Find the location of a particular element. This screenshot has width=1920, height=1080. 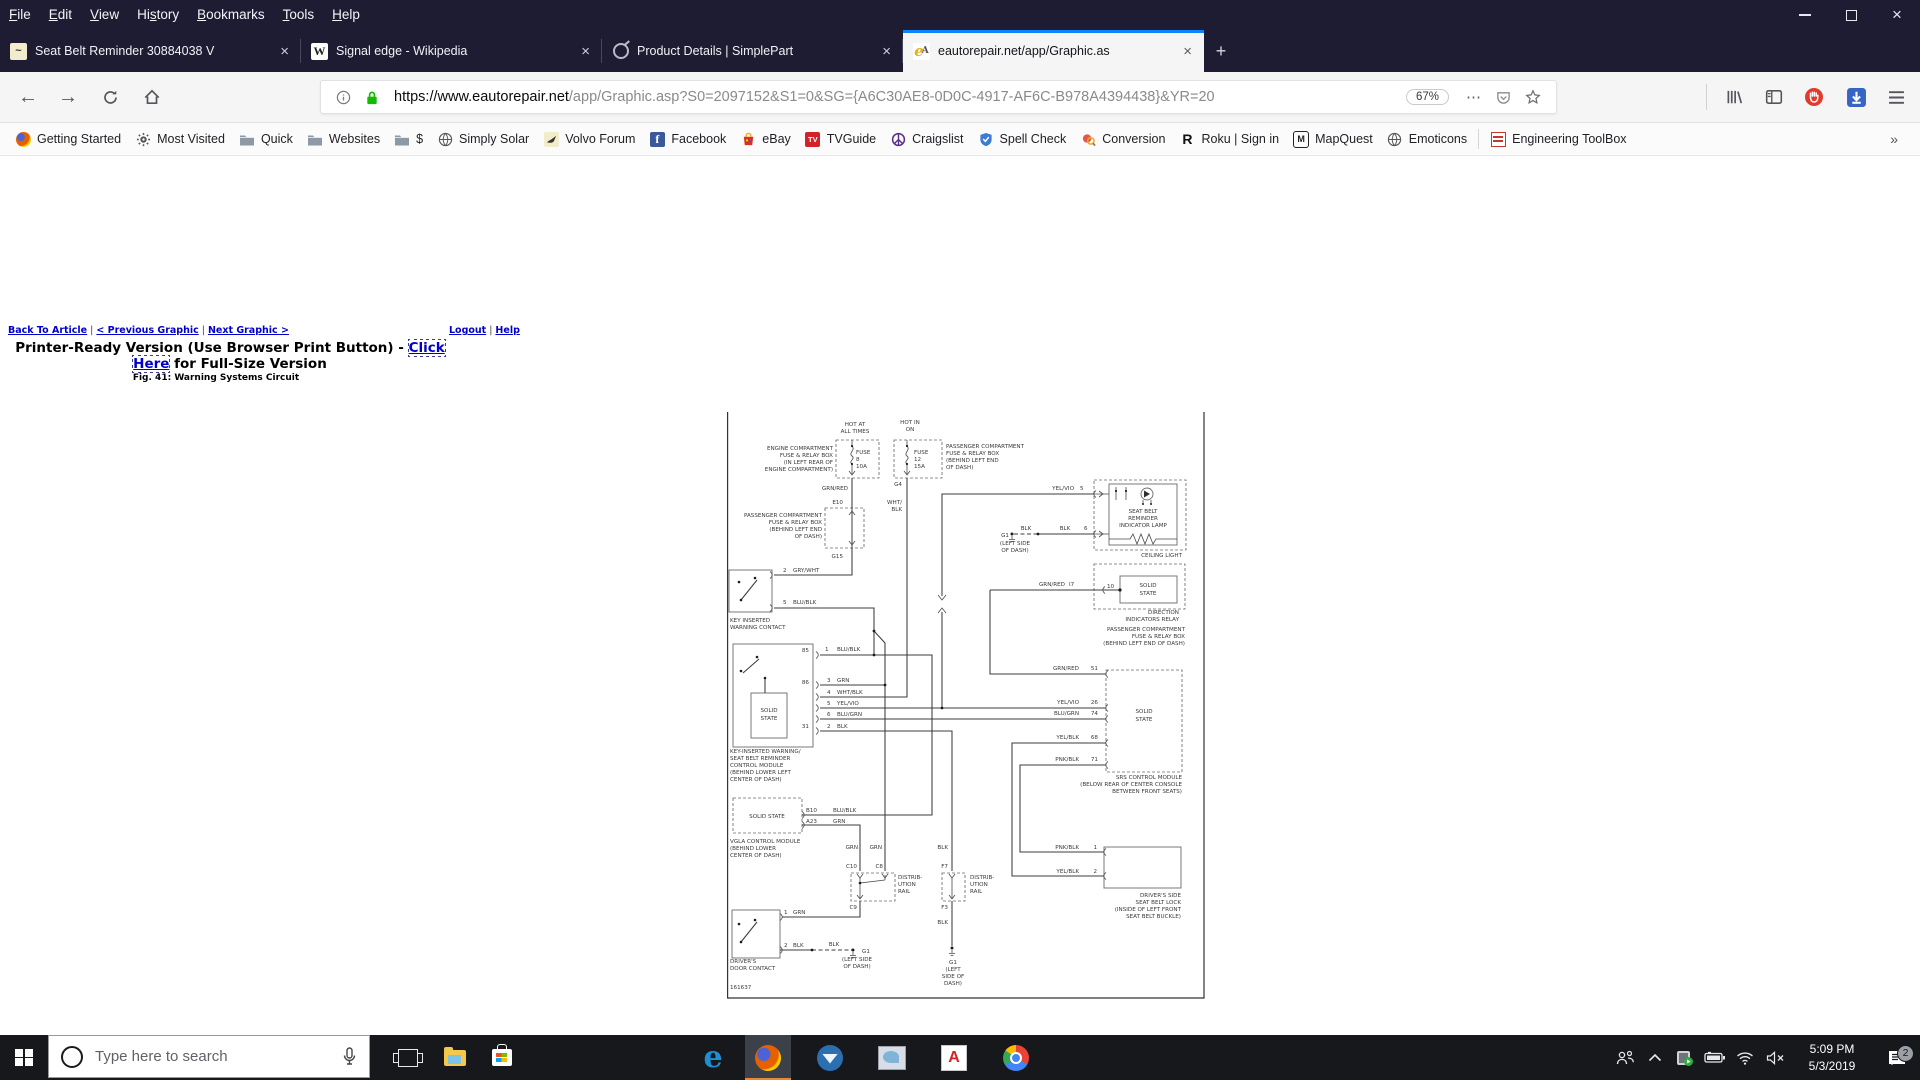

link--previous-graphic: < Previous Graphic is located at coordinates (147, 330).